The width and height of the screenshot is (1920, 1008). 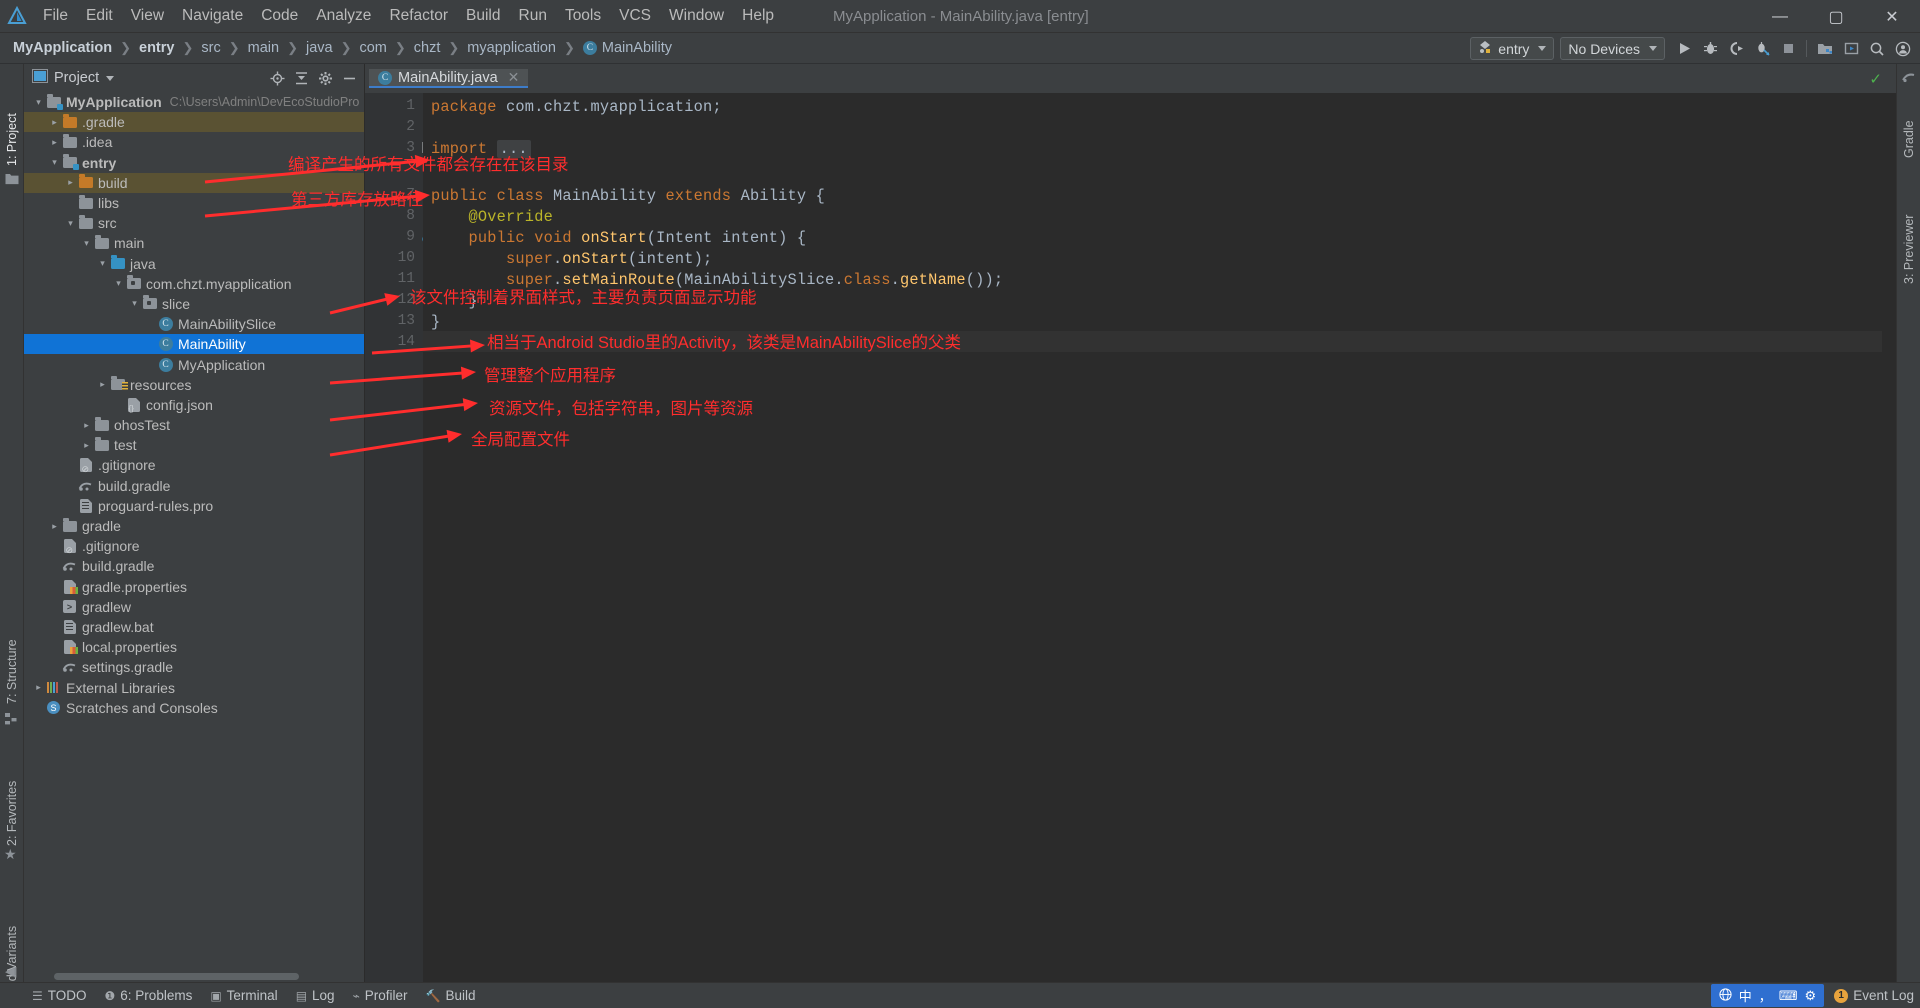 What do you see at coordinates (194, 324) in the screenshot?
I see `tree-node-mainabilityslice: C MainAbilitySlice` at bounding box center [194, 324].